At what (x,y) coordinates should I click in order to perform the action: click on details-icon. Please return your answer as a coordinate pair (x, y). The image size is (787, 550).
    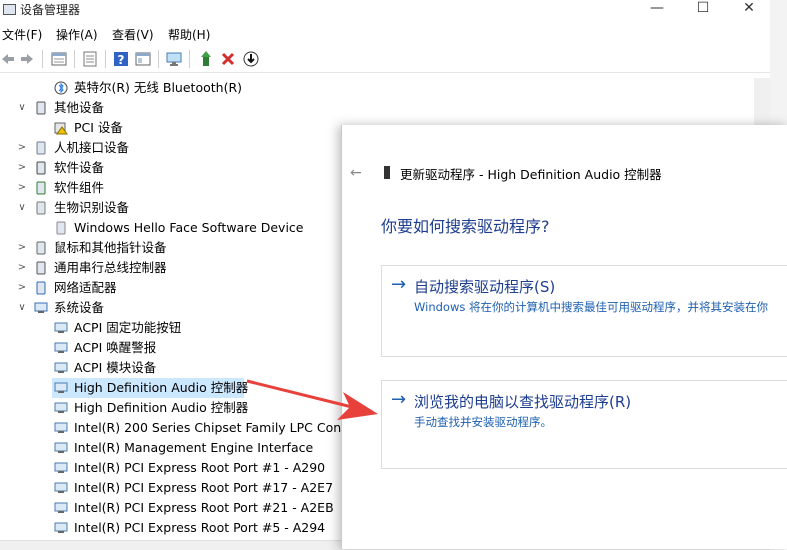
    Looking at the image, I should click on (143, 59).